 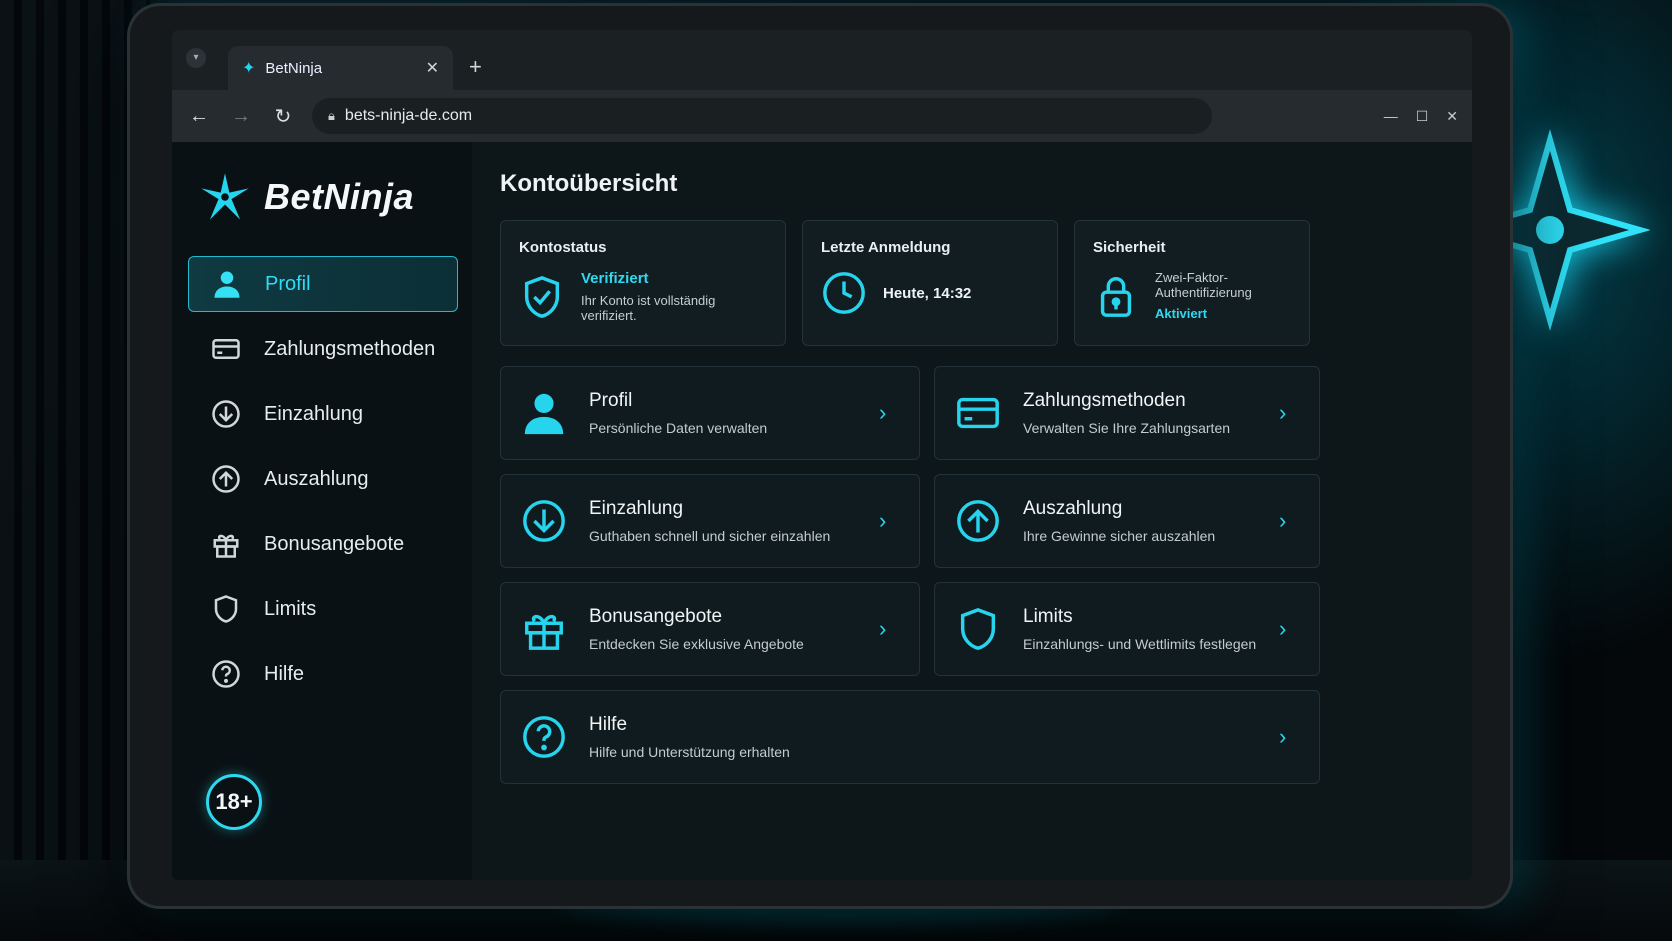 What do you see at coordinates (542, 297) in the screenshot?
I see `shield-check-icon` at bounding box center [542, 297].